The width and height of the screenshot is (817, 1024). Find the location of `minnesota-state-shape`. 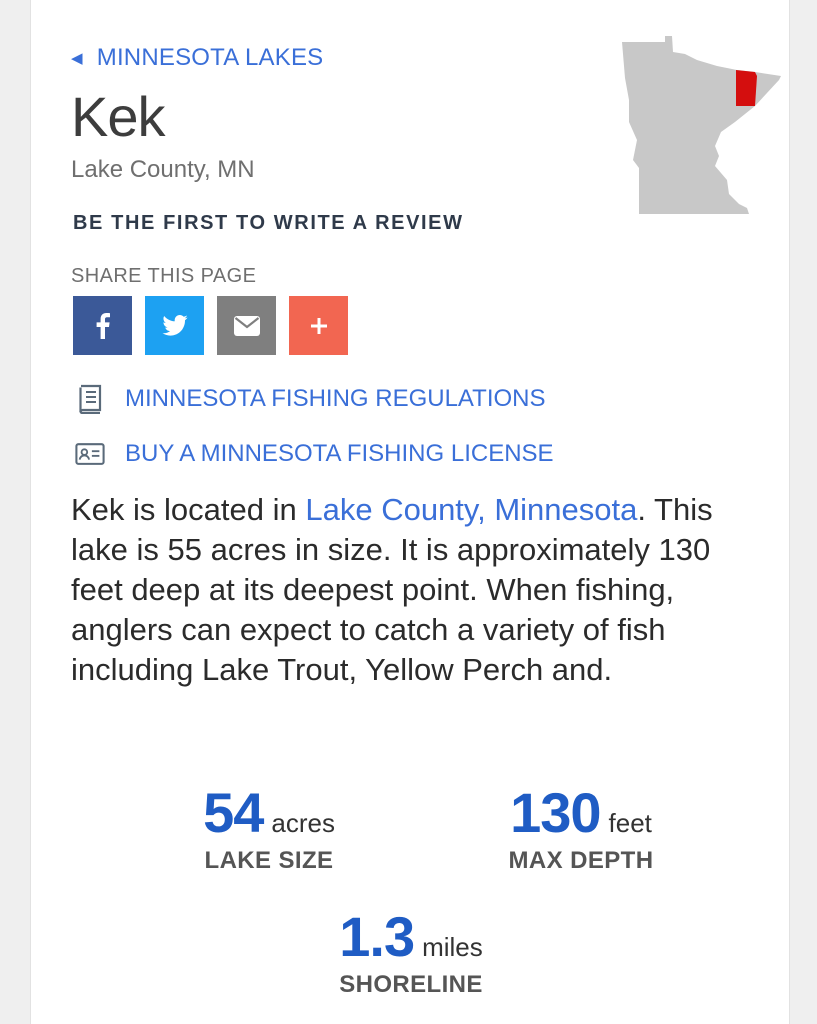

minnesota-state-shape is located at coordinates (701, 125).